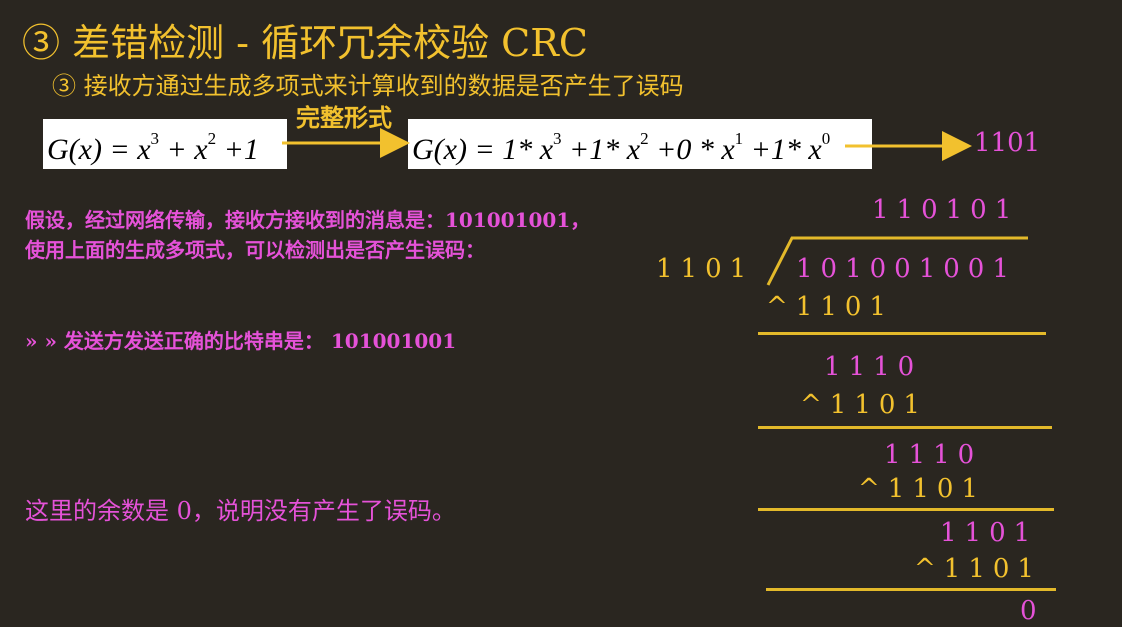 The image size is (1122, 627). What do you see at coordinates (946, 210) in the screenshot?
I see `quotient: 110101` at bounding box center [946, 210].